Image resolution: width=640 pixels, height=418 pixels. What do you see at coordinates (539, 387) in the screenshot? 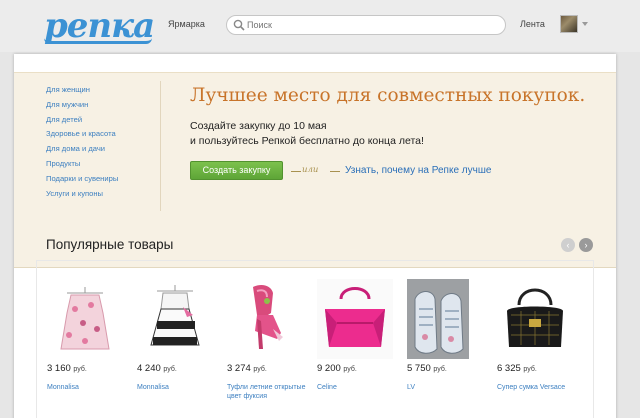
I see `product-name-link: Супер сумка Versace` at bounding box center [539, 387].